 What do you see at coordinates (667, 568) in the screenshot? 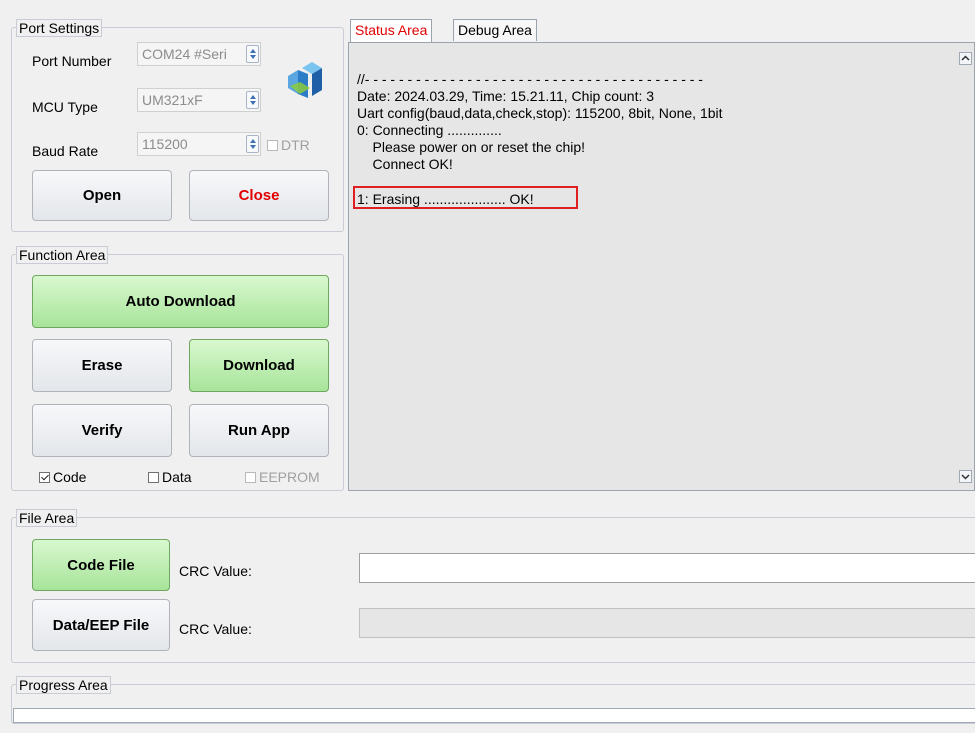
I see `code-crc-field` at bounding box center [667, 568].